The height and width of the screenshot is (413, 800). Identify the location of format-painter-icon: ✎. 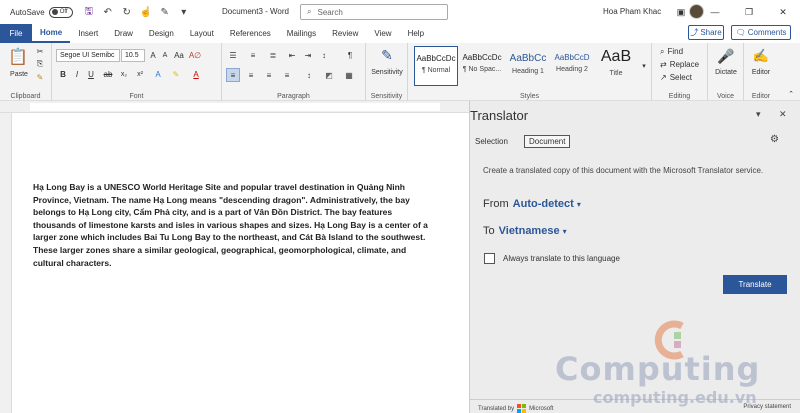
(40, 77).